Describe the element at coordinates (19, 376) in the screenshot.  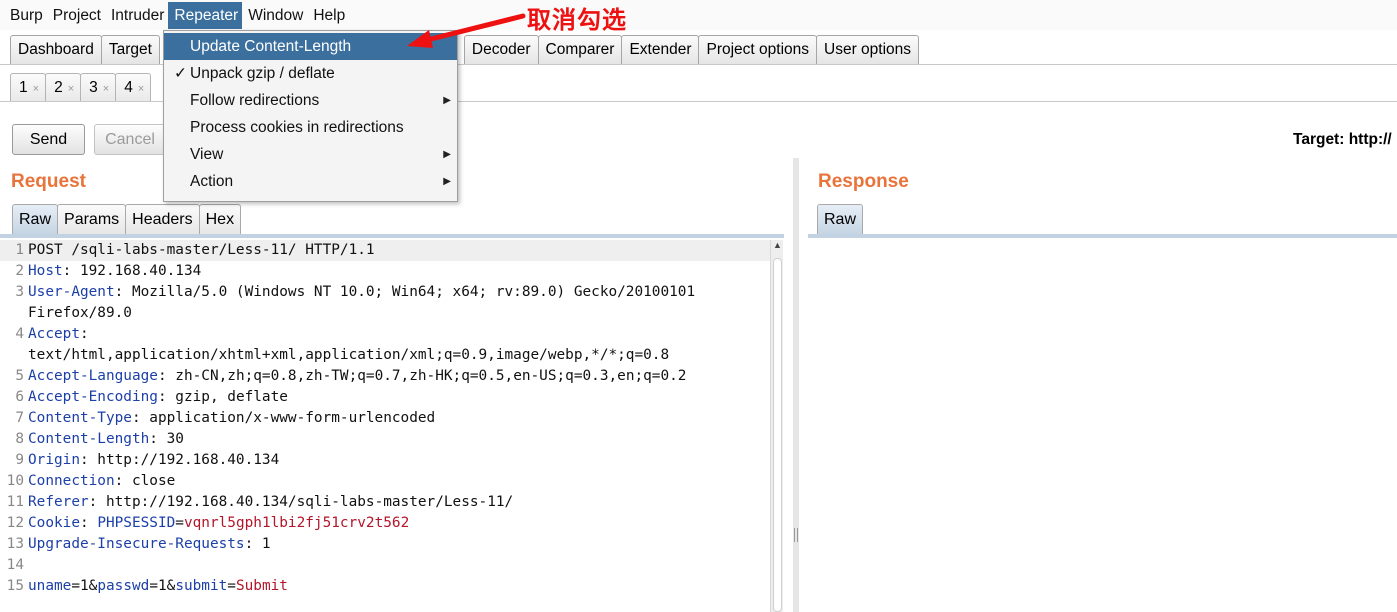
I see `line-number: 5` at that location.